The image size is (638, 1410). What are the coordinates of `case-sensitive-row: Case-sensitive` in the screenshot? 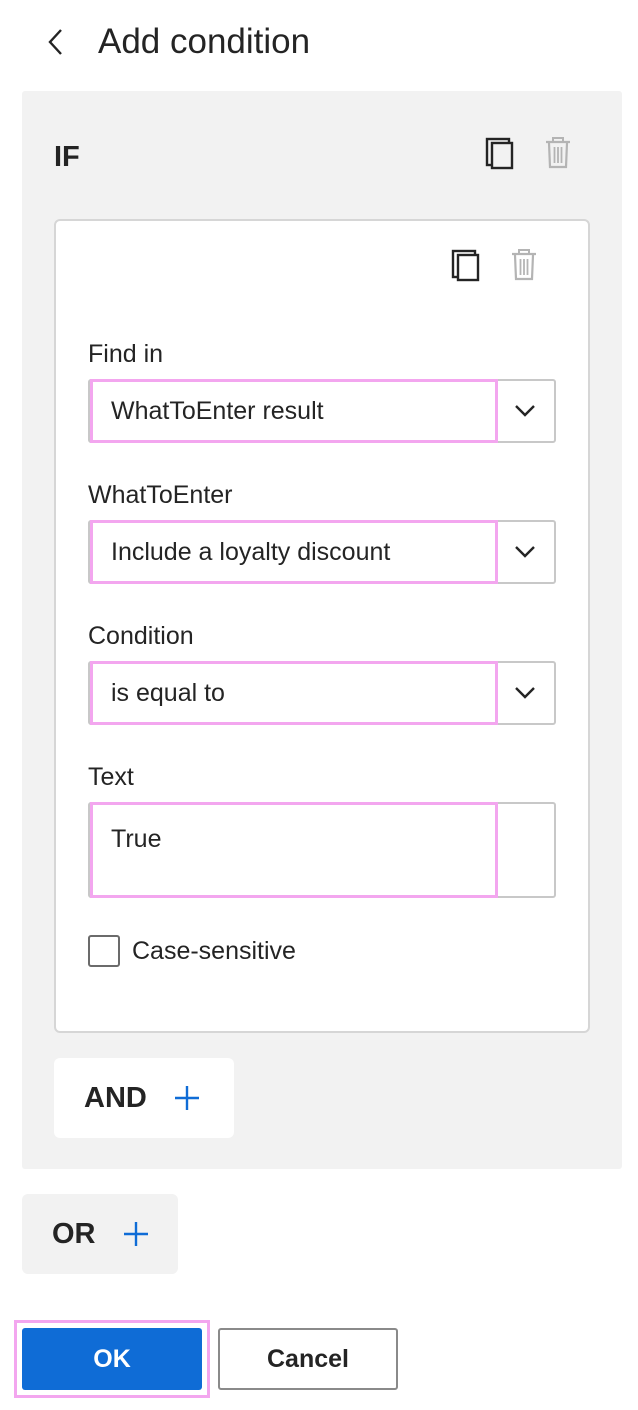 It's located at (192, 951).